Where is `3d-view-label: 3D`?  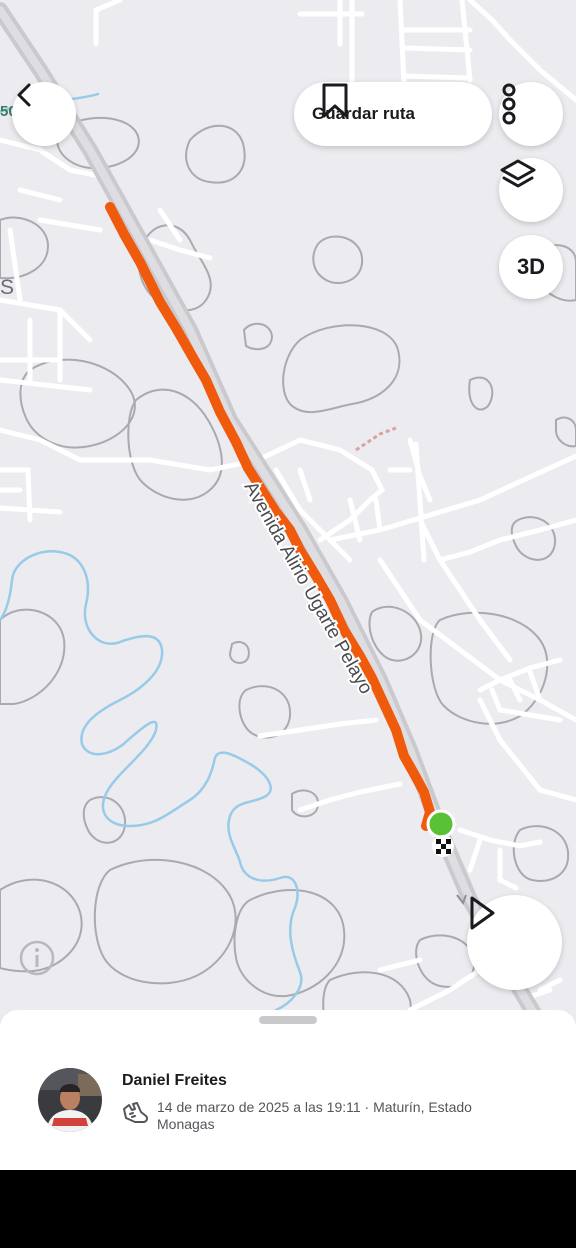
3d-view-label: 3D is located at coordinates (531, 266).